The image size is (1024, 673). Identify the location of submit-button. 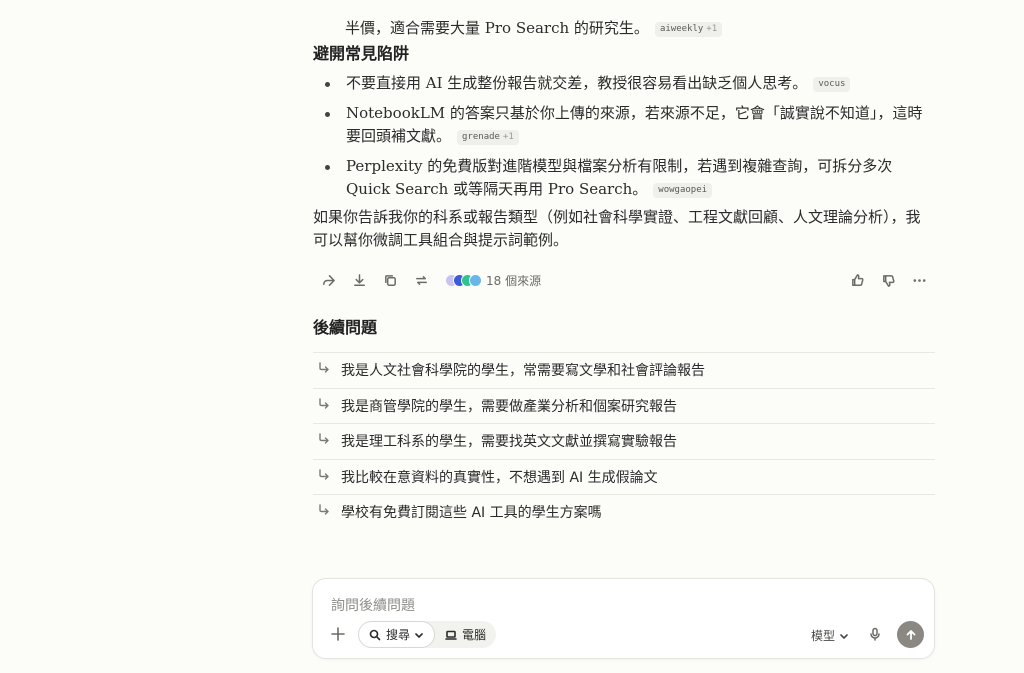
(910, 634).